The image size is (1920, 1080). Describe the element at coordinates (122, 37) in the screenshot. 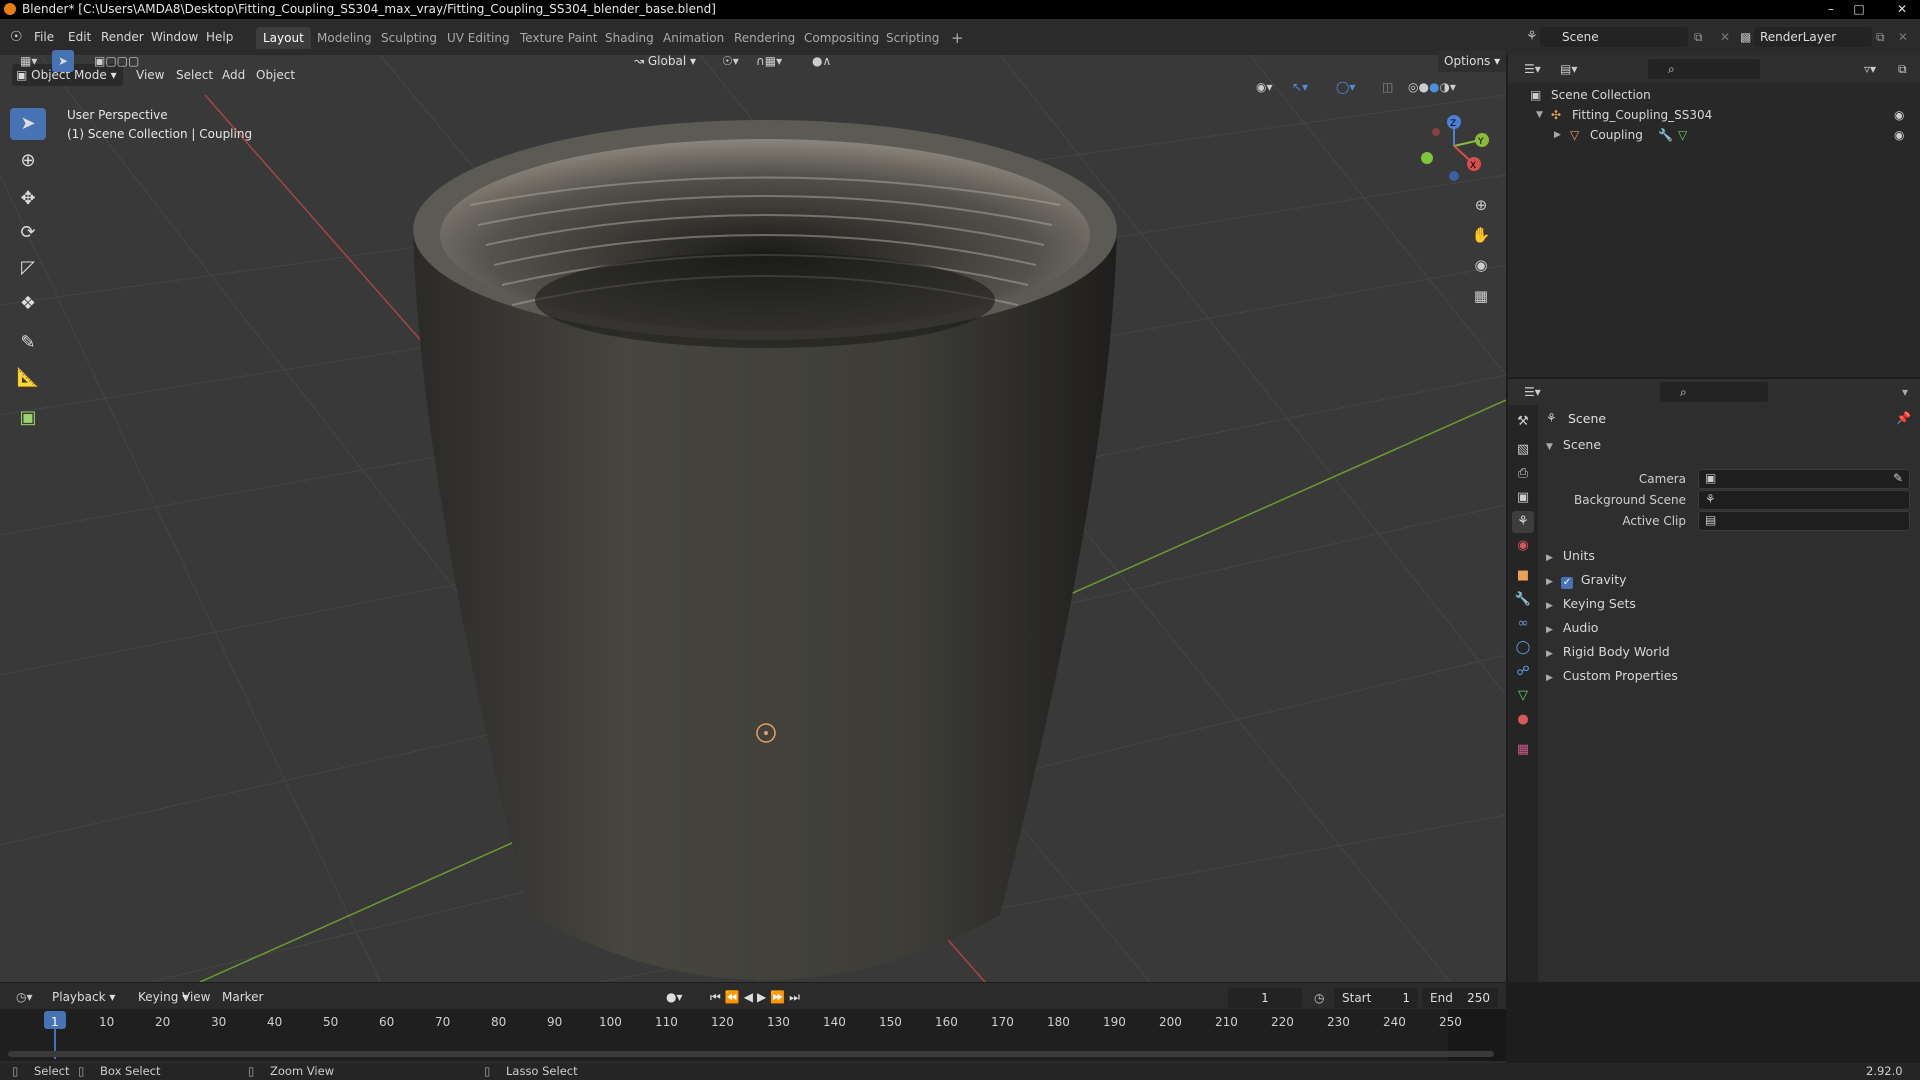

I see `menu-render: Render` at that location.